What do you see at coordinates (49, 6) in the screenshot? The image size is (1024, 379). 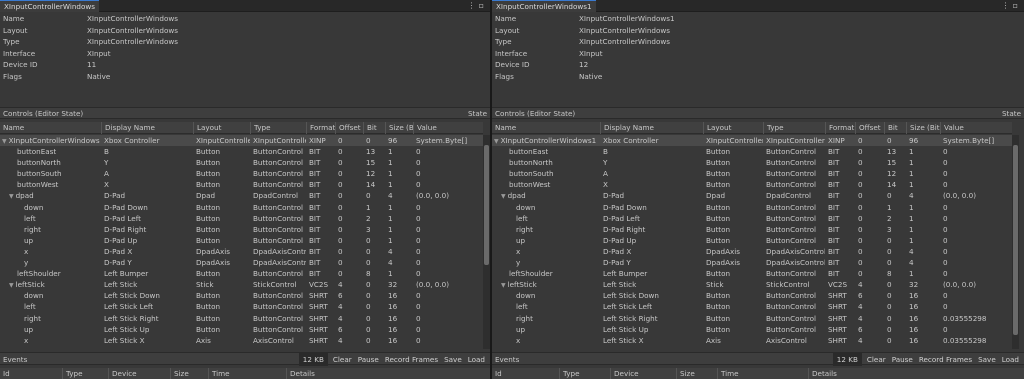 I see `window-tab: XInputControllerWindows` at bounding box center [49, 6].